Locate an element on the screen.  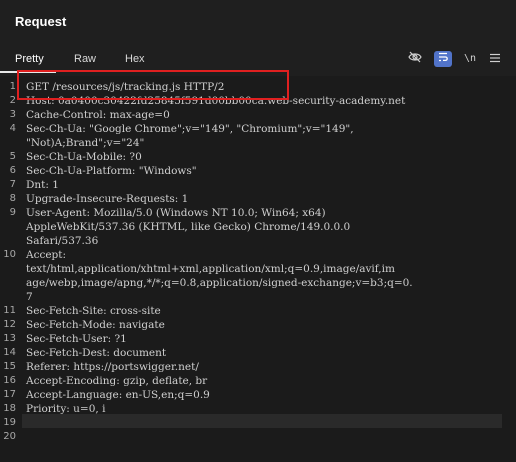
line-number: 11 is located at coordinates (9, 310).